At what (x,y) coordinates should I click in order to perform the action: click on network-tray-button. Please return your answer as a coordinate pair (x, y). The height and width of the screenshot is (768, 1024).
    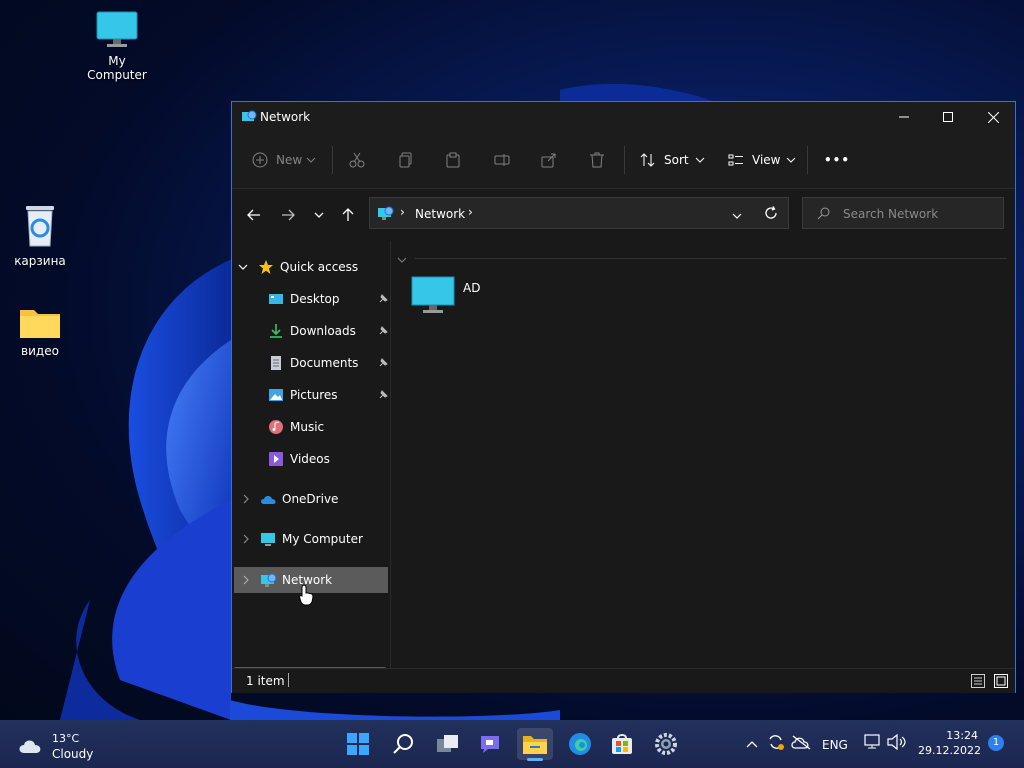
    Looking at the image, I should click on (873, 743).